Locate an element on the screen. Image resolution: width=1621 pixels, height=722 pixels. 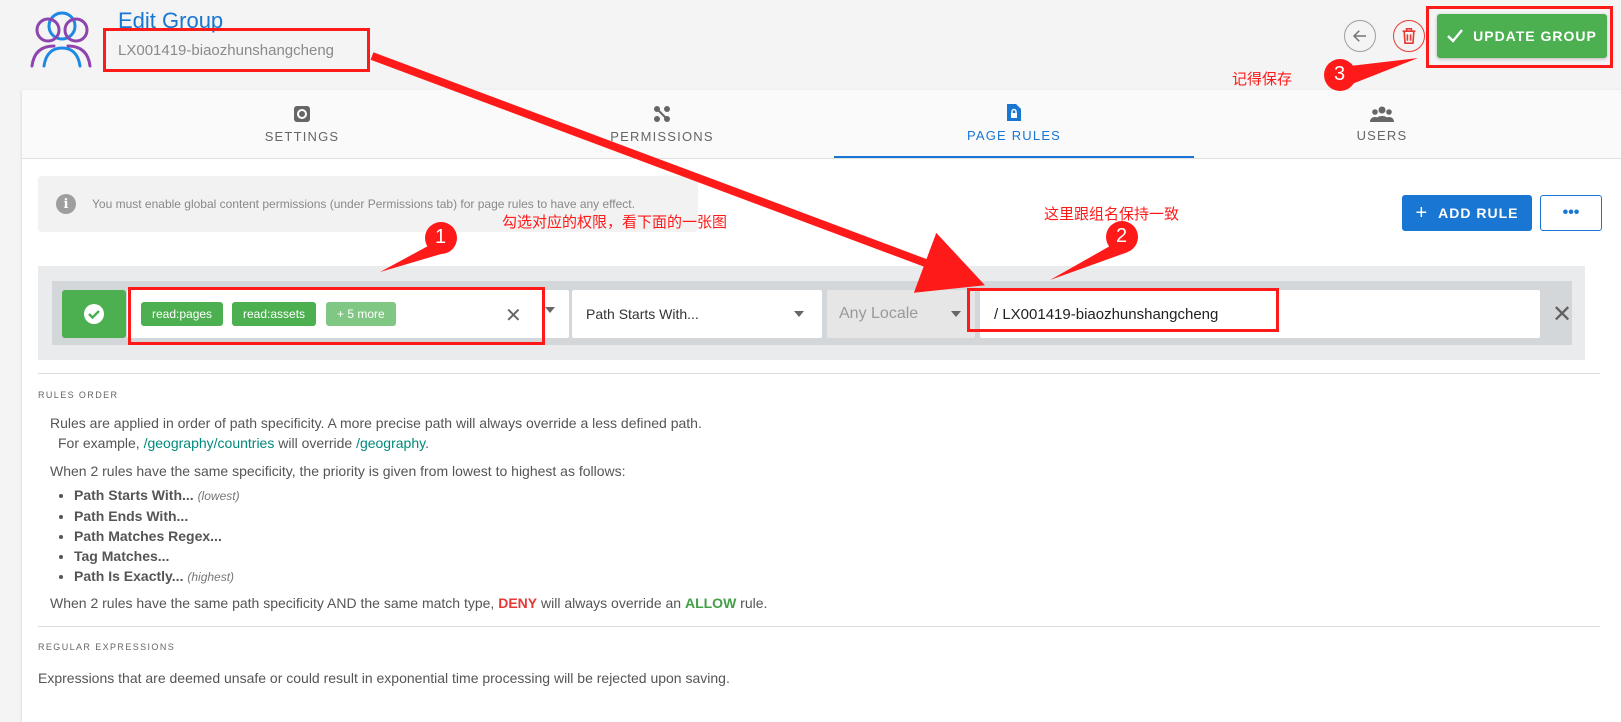
annotation-note-2: 这里跟组名保持一致 is located at coordinates (1112, 214).